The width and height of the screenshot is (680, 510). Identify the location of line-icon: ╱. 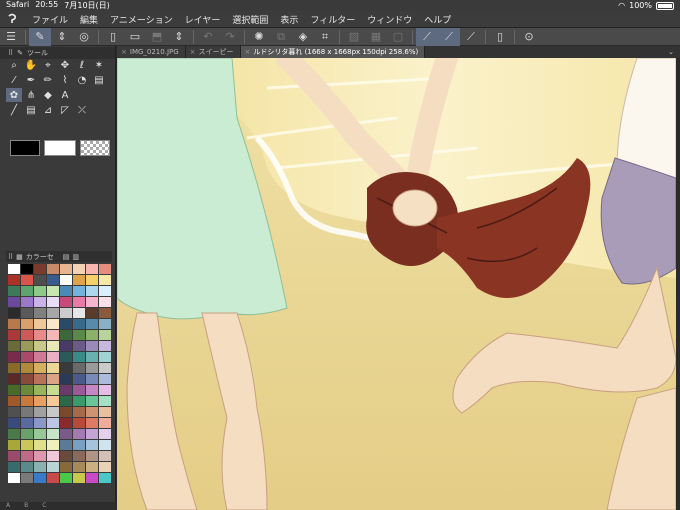
(14, 110).